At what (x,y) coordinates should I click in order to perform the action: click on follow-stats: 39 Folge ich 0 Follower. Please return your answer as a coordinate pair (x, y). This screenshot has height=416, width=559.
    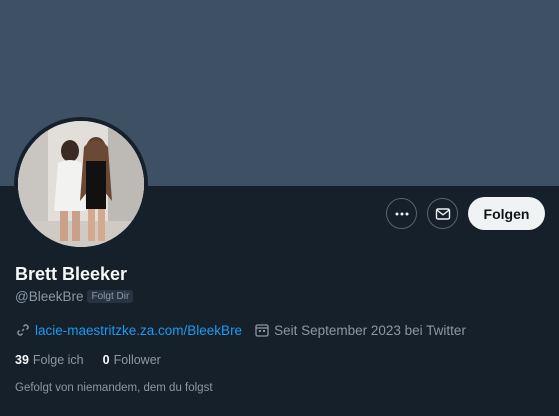
    Looking at the image, I should click on (97, 360).